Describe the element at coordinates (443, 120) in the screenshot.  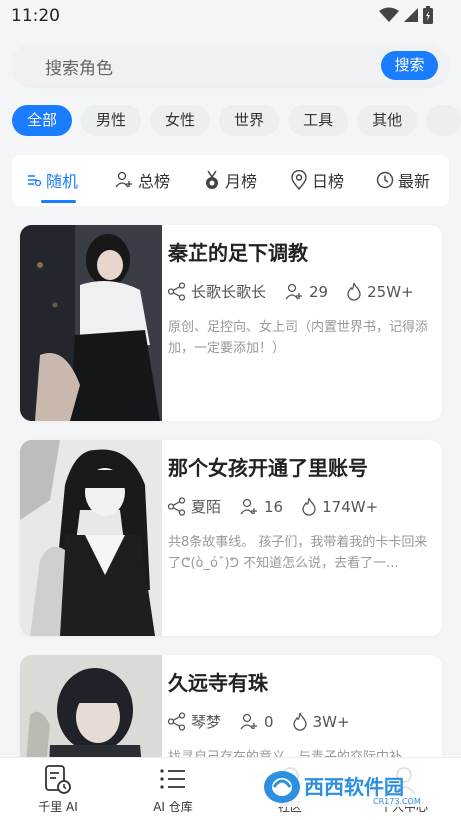
I see `category-chip-more` at that location.